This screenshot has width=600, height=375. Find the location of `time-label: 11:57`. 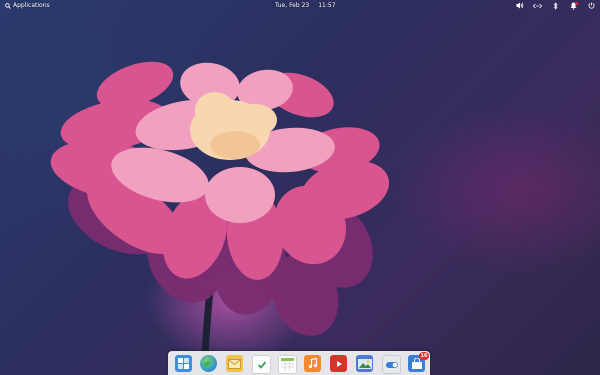

time-label: 11:57 is located at coordinates (327, 5).